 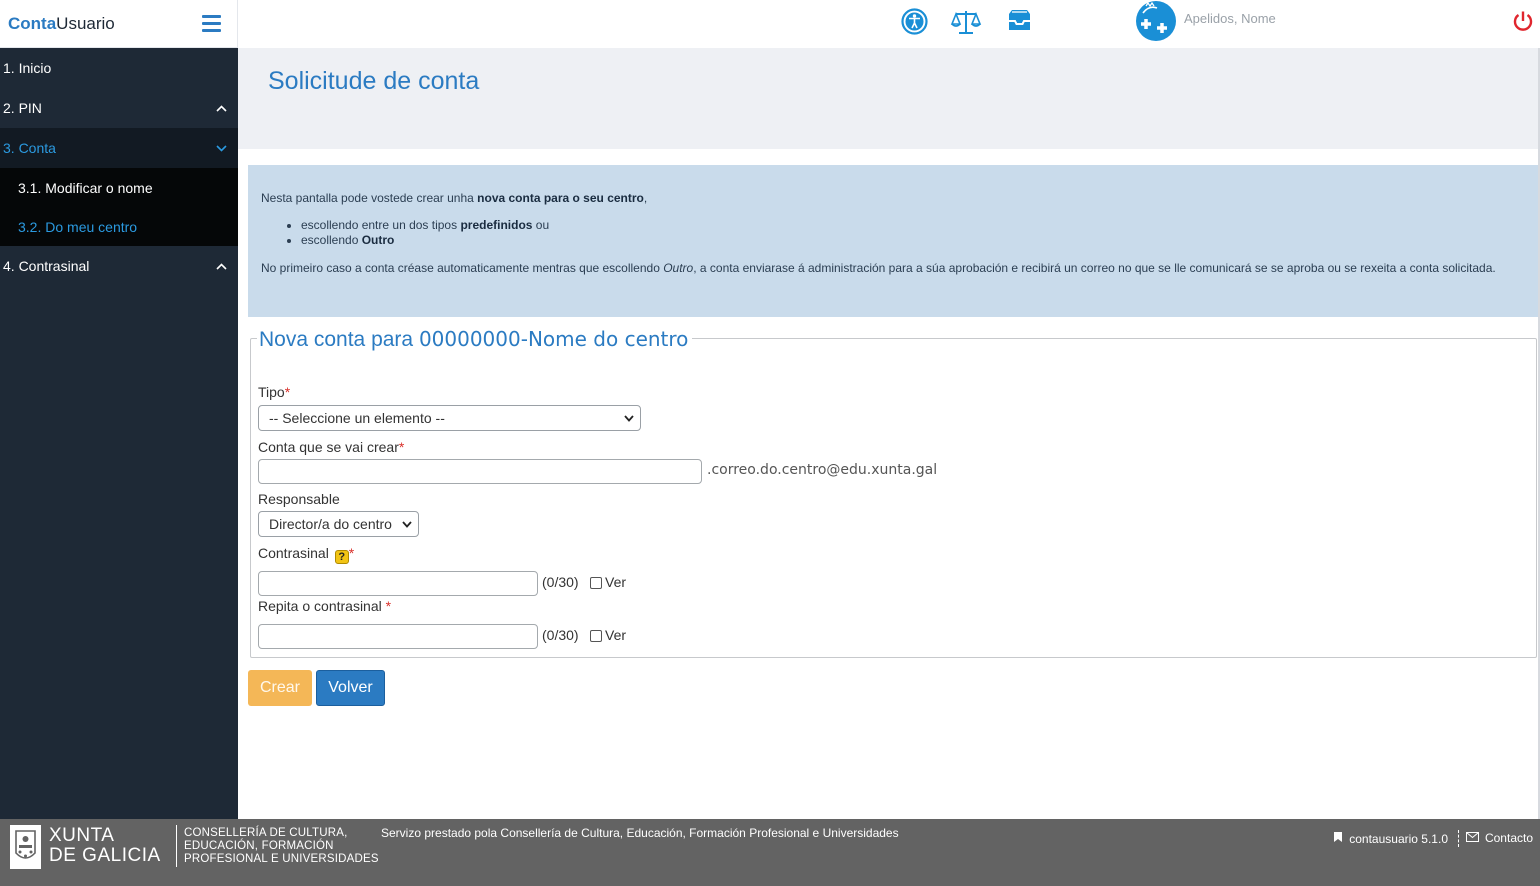 I want to click on repita-counter: (0/30), so click(x=560, y=635).